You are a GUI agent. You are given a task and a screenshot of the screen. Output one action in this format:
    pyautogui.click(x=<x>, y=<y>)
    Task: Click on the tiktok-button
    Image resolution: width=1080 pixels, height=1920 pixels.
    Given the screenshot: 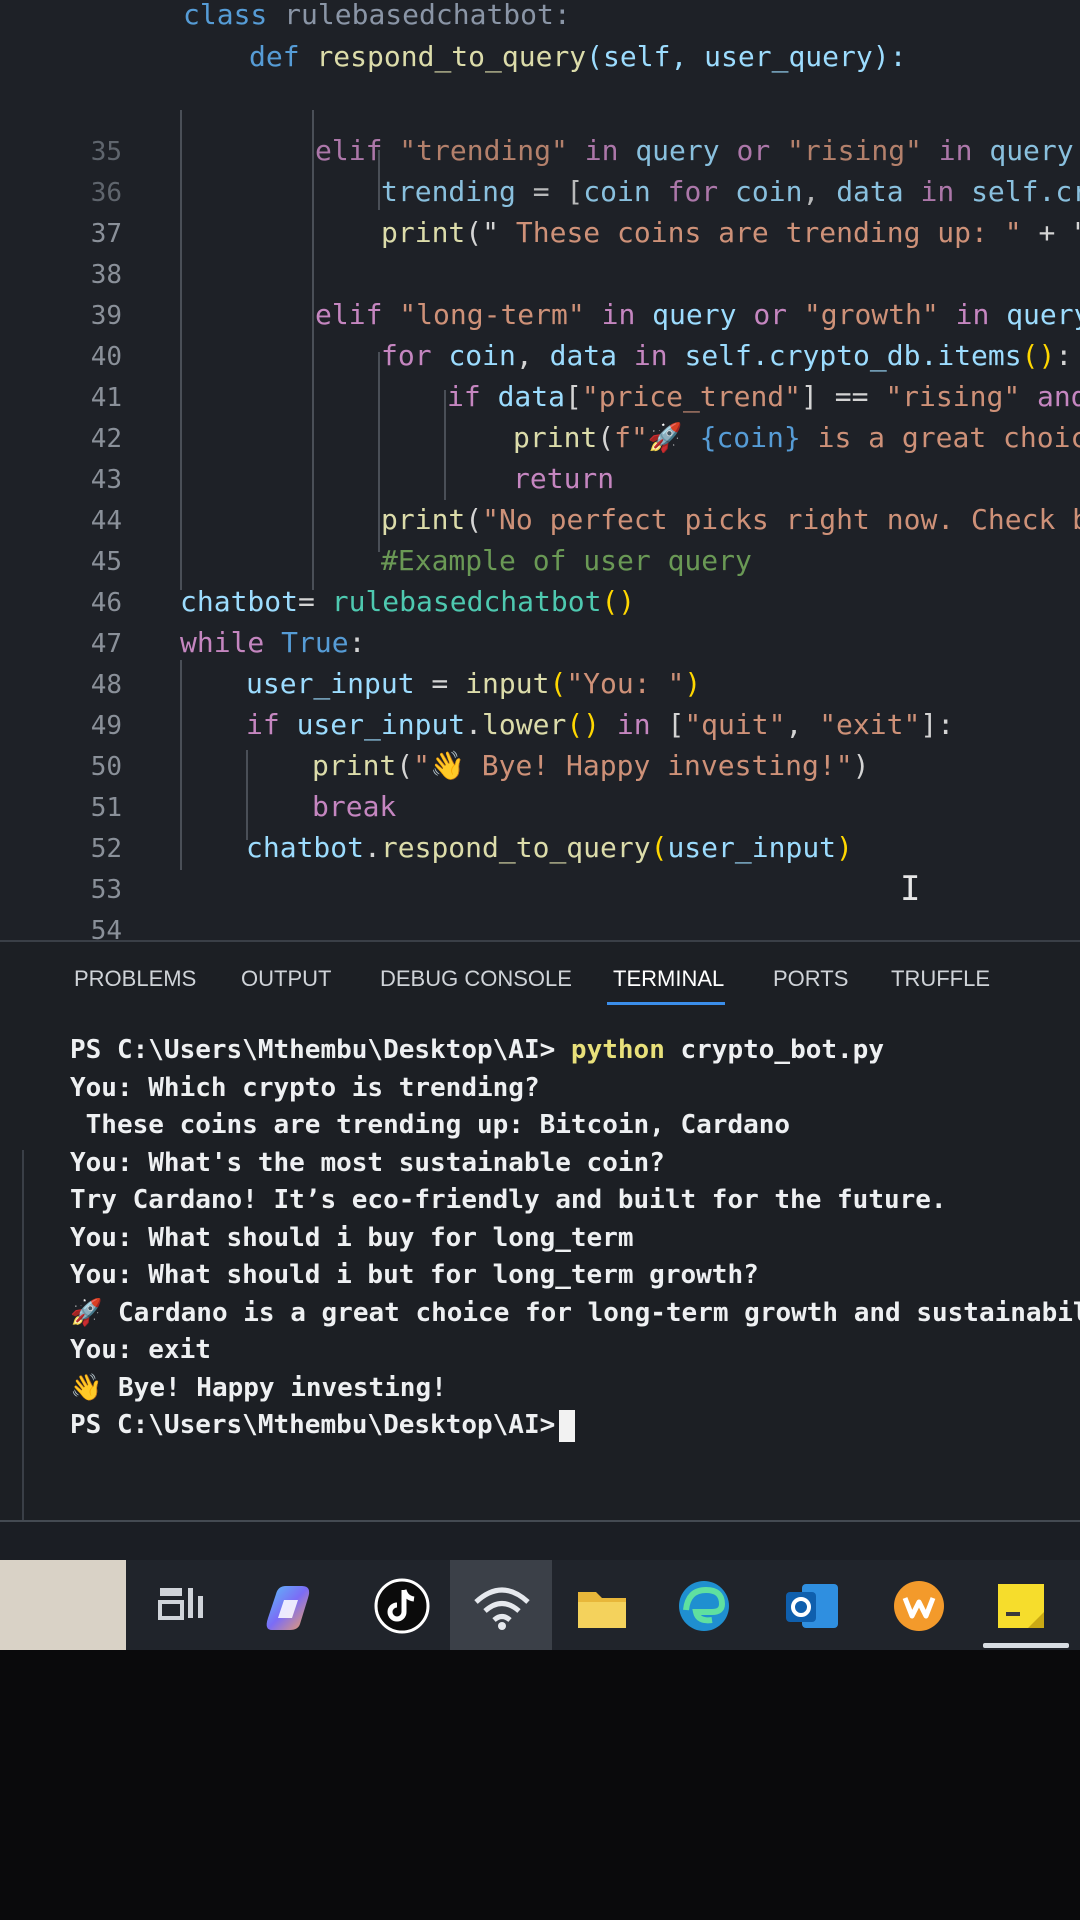 What is the action you would take?
    pyautogui.click(x=405, y=1605)
    